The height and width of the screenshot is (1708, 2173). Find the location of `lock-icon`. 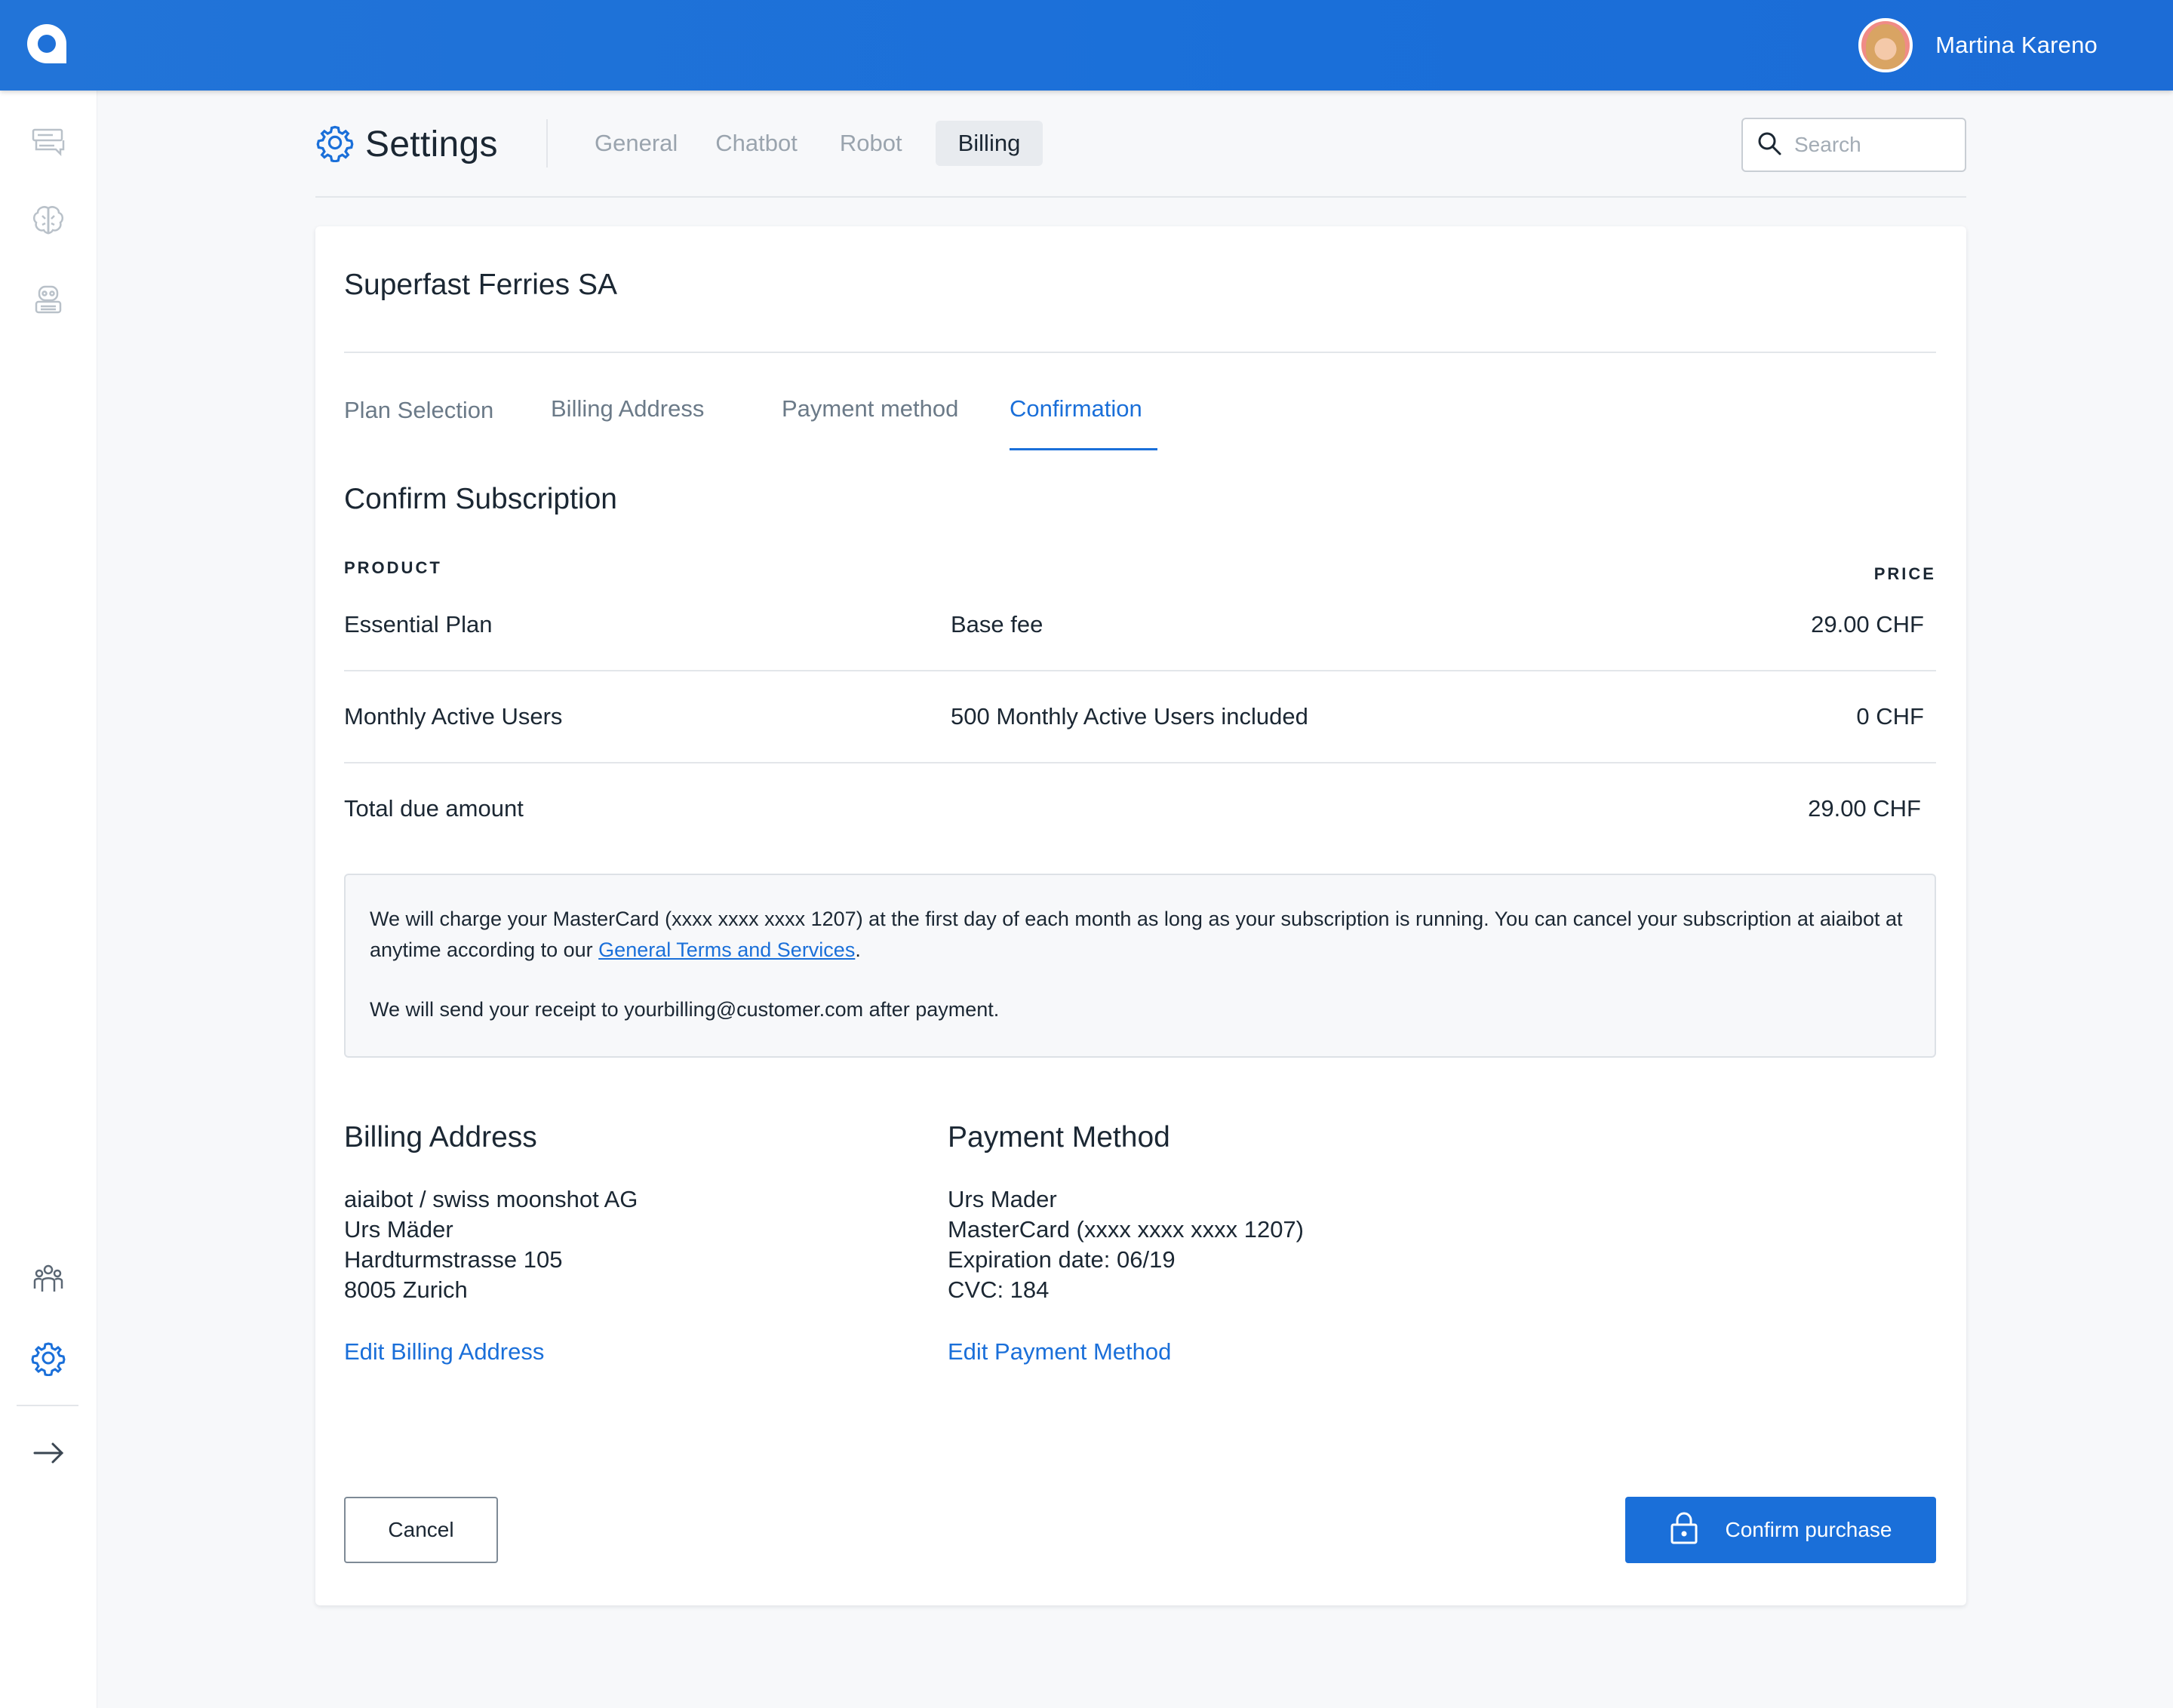

lock-icon is located at coordinates (1684, 1530).